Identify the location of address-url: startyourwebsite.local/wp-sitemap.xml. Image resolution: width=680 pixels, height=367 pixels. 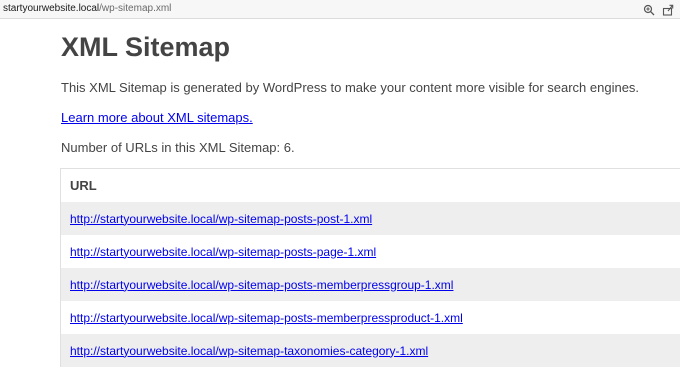
(87, 8).